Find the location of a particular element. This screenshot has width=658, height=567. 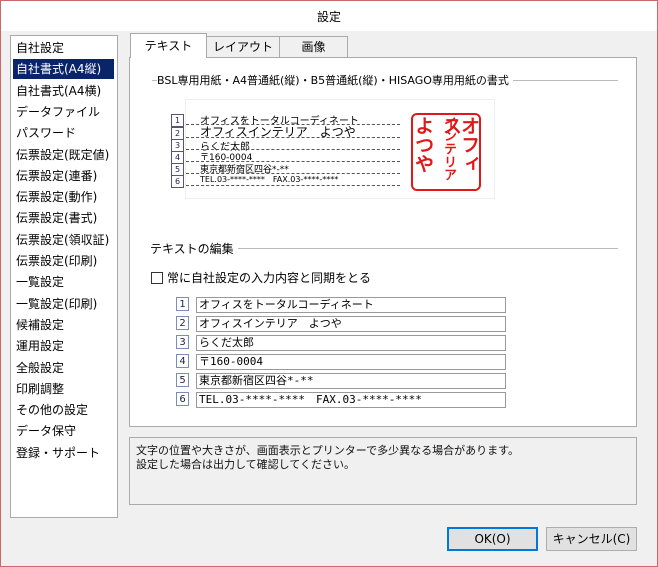

ok-button: OK(O) is located at coordinates (492, 539).